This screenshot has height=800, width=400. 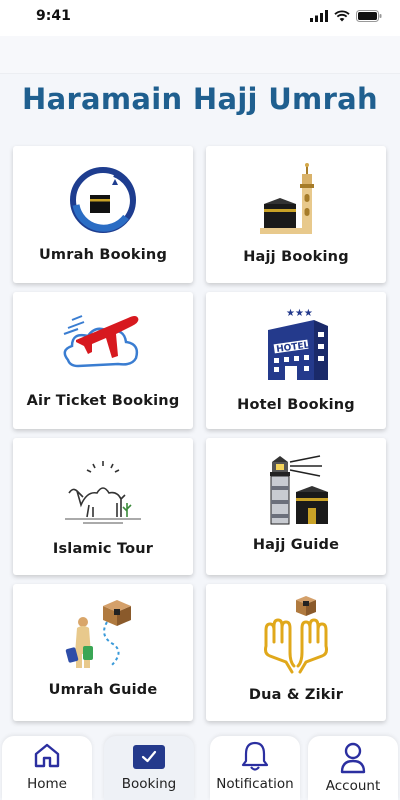 What do you see at coordinates (103, 401) in the screenshot?
I see `card-label: Air Ticket Booking` at bounding box center [103, 401].